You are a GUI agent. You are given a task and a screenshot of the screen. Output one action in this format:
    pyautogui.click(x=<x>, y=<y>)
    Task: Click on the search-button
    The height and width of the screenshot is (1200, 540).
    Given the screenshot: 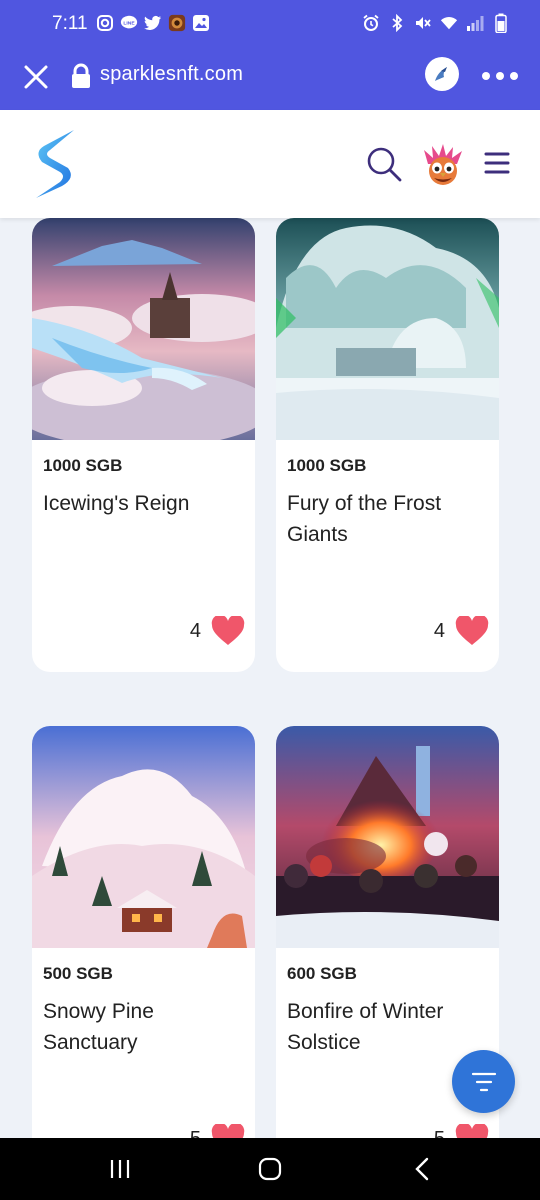 What is the action you would take?
    pyautogui.click(x=384, y=164)
    